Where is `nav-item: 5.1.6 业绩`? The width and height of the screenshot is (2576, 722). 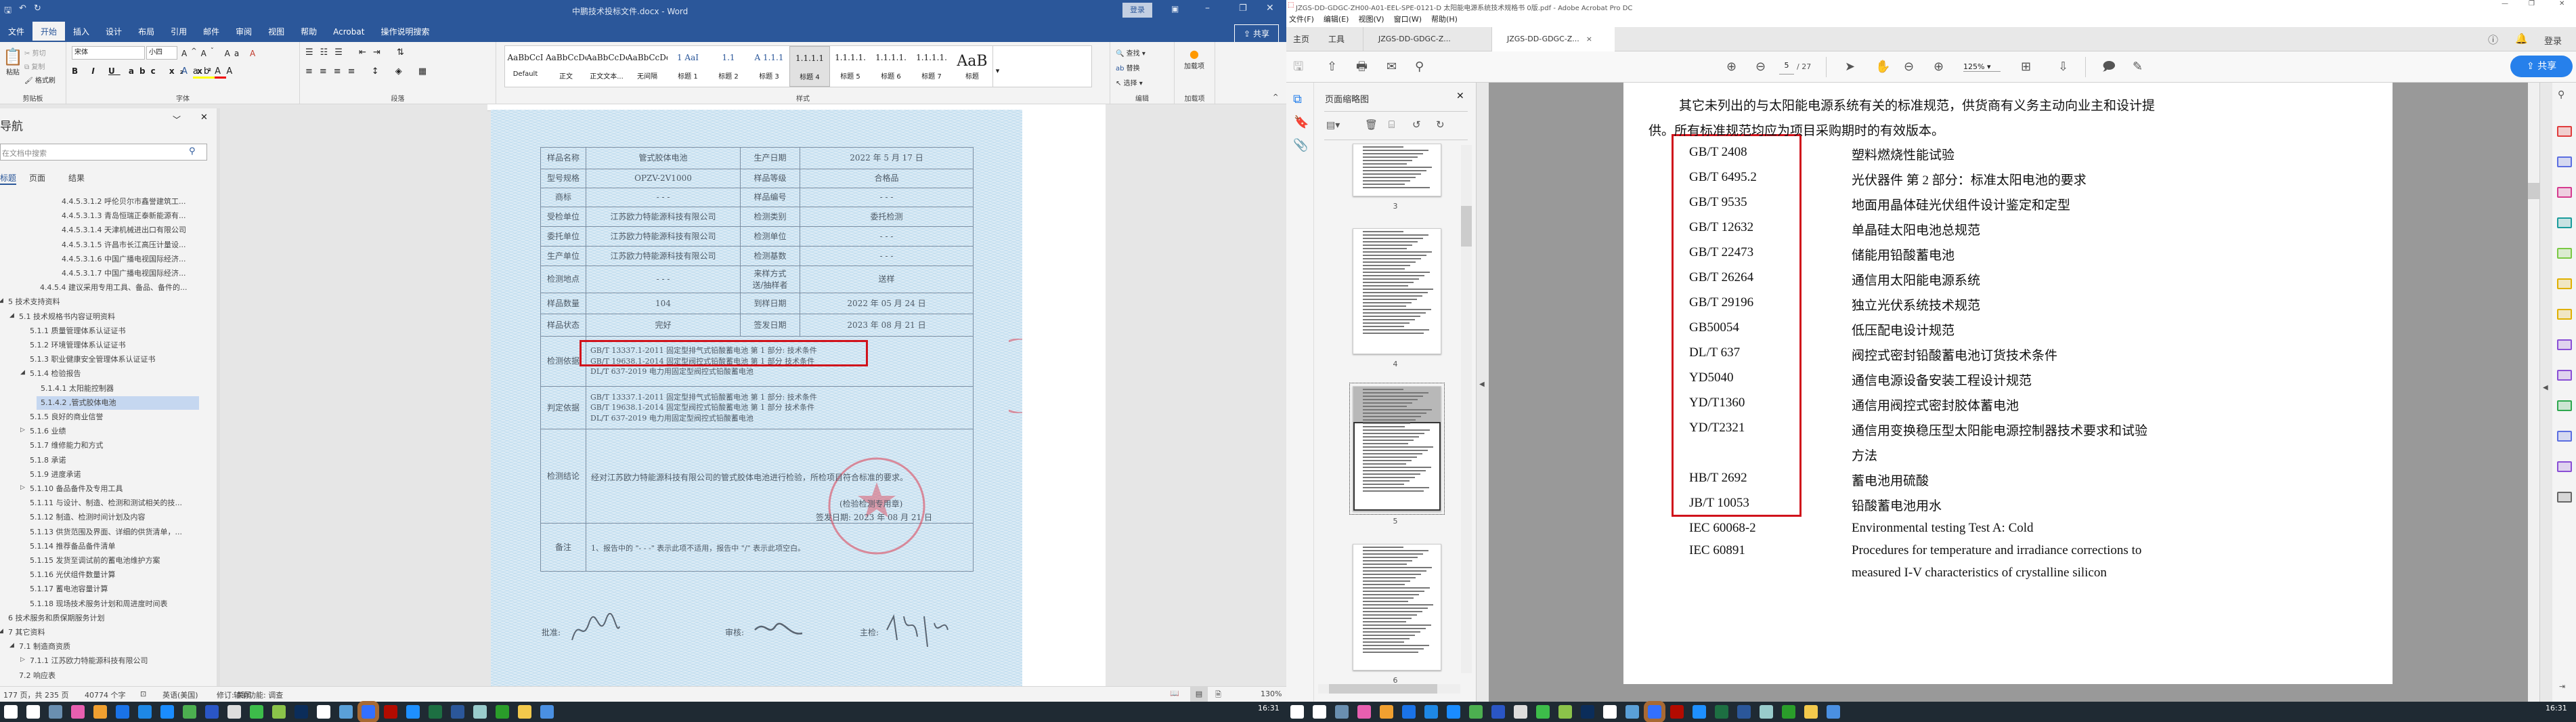 nav-item: 5.1.6 业绩 is located at coordinates (105, 431).